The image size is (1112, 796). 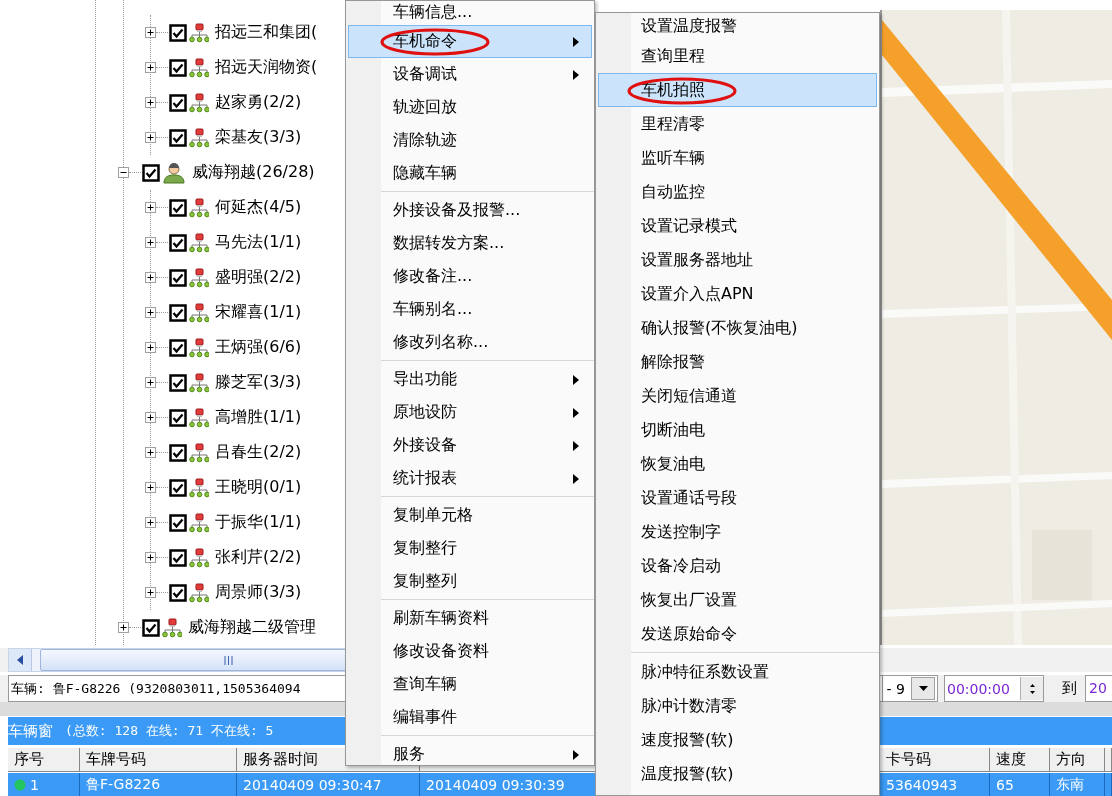 What do you see at coordinates (910, 688) in the screenshot?
I see `date-picker: - 9` at bounding box center [910, 688].